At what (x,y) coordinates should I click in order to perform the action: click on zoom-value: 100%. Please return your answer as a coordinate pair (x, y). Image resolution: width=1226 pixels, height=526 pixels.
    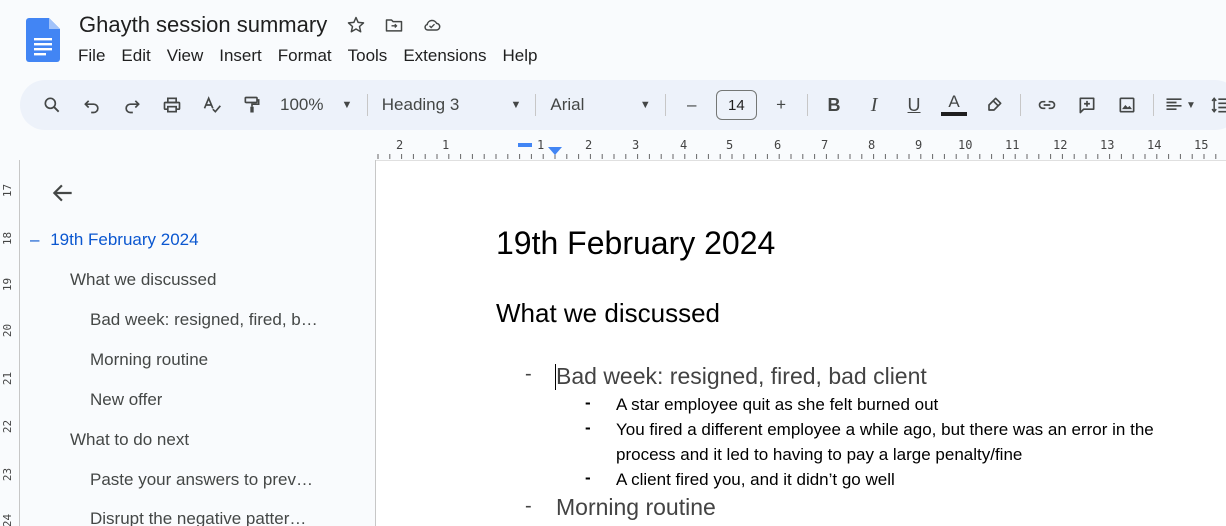
    Looking at the image, I should click on (302, 104).